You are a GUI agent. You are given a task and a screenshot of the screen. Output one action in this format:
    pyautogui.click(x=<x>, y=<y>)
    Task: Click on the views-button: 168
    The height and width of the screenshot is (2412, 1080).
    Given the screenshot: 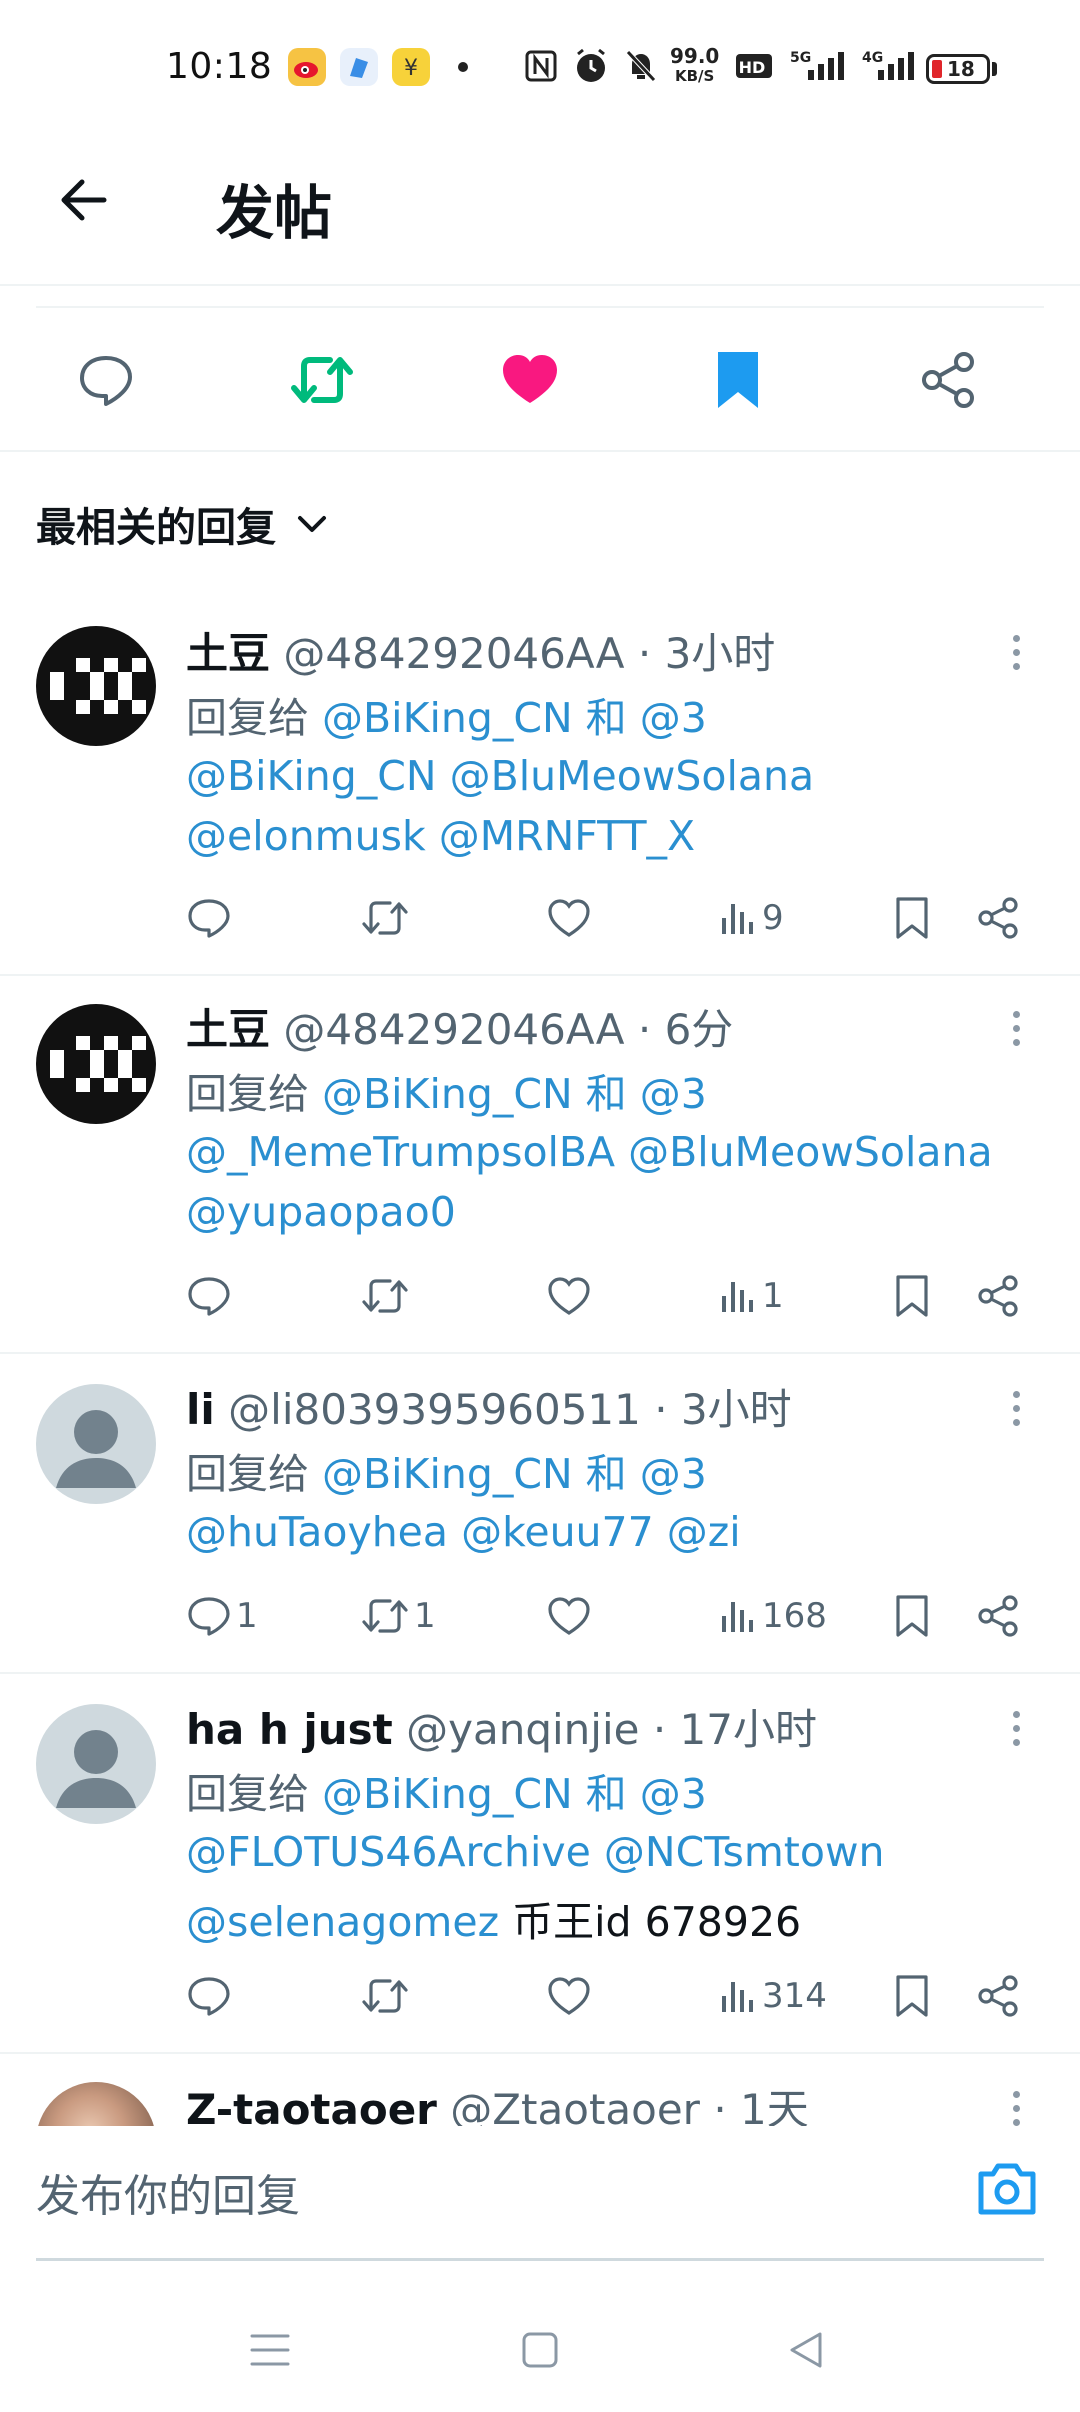 What is the action you would take?
    pyautogui.click(x=772, y=1616)
    